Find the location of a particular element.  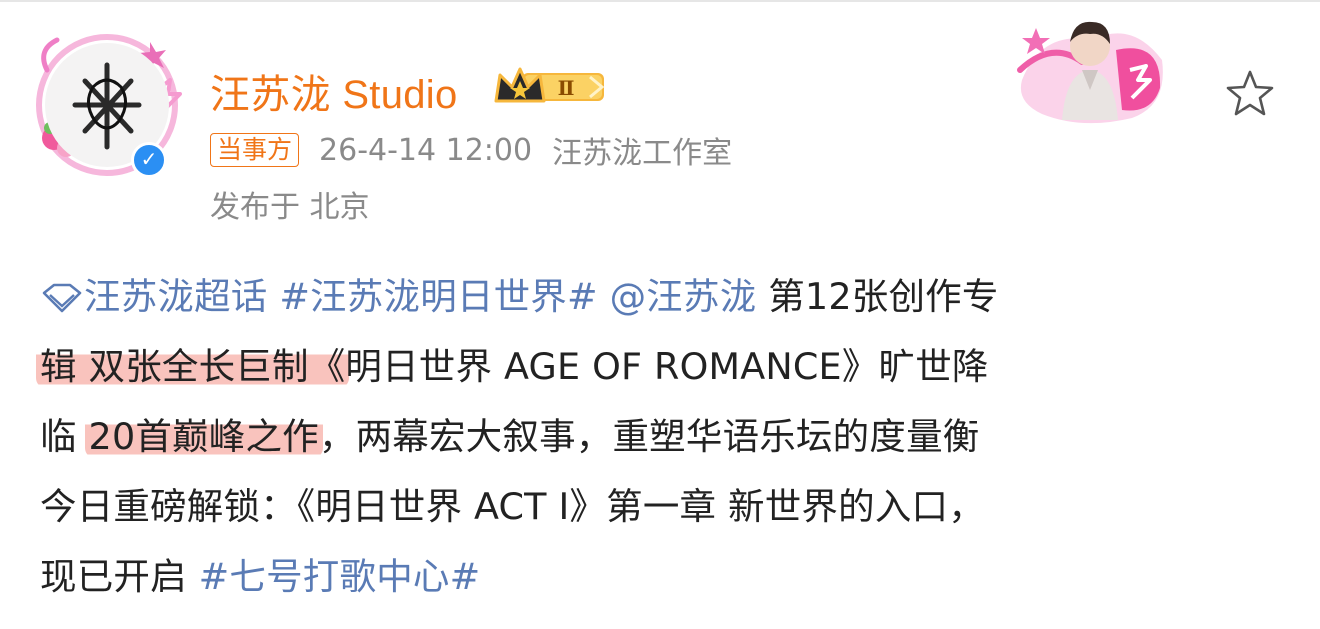

post-line-3: 临 20首巅峰之作，两幕宏大叙事，重塑华语乐坛的度量衡 is located at coordinates (665, 437).